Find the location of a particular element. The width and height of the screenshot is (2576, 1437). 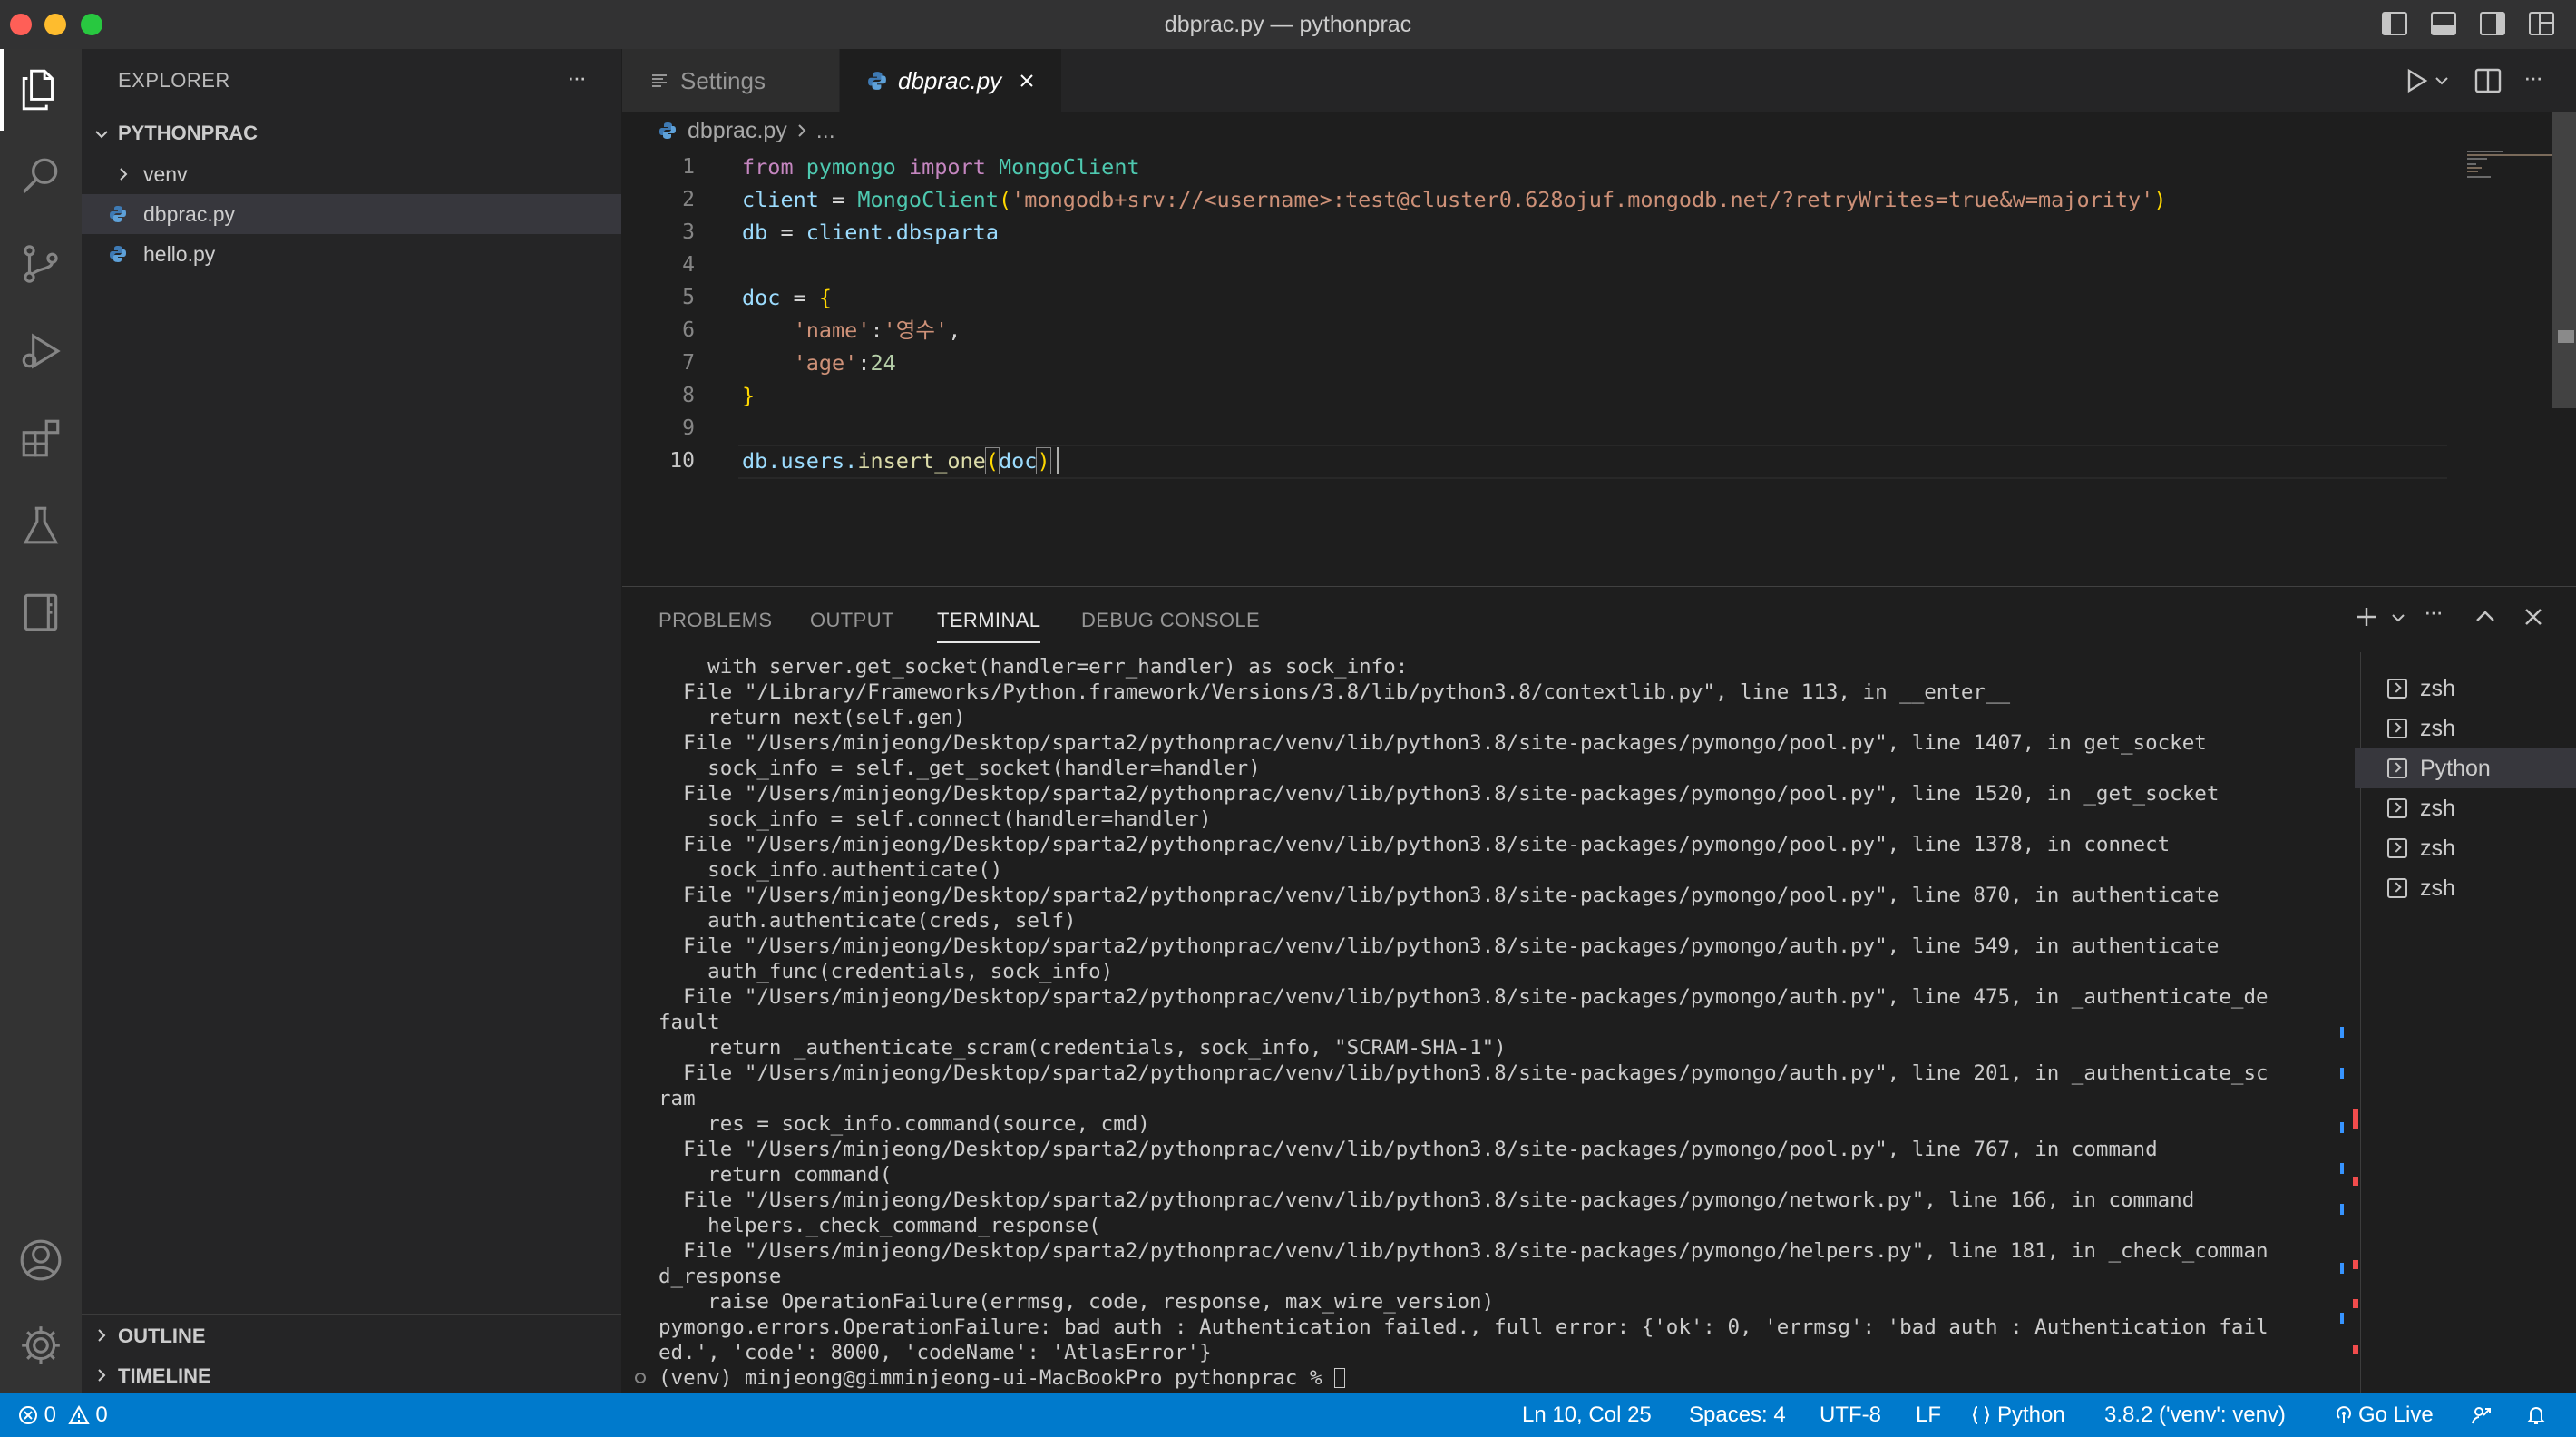

source-control-icon is located at coordinates (41, 264).